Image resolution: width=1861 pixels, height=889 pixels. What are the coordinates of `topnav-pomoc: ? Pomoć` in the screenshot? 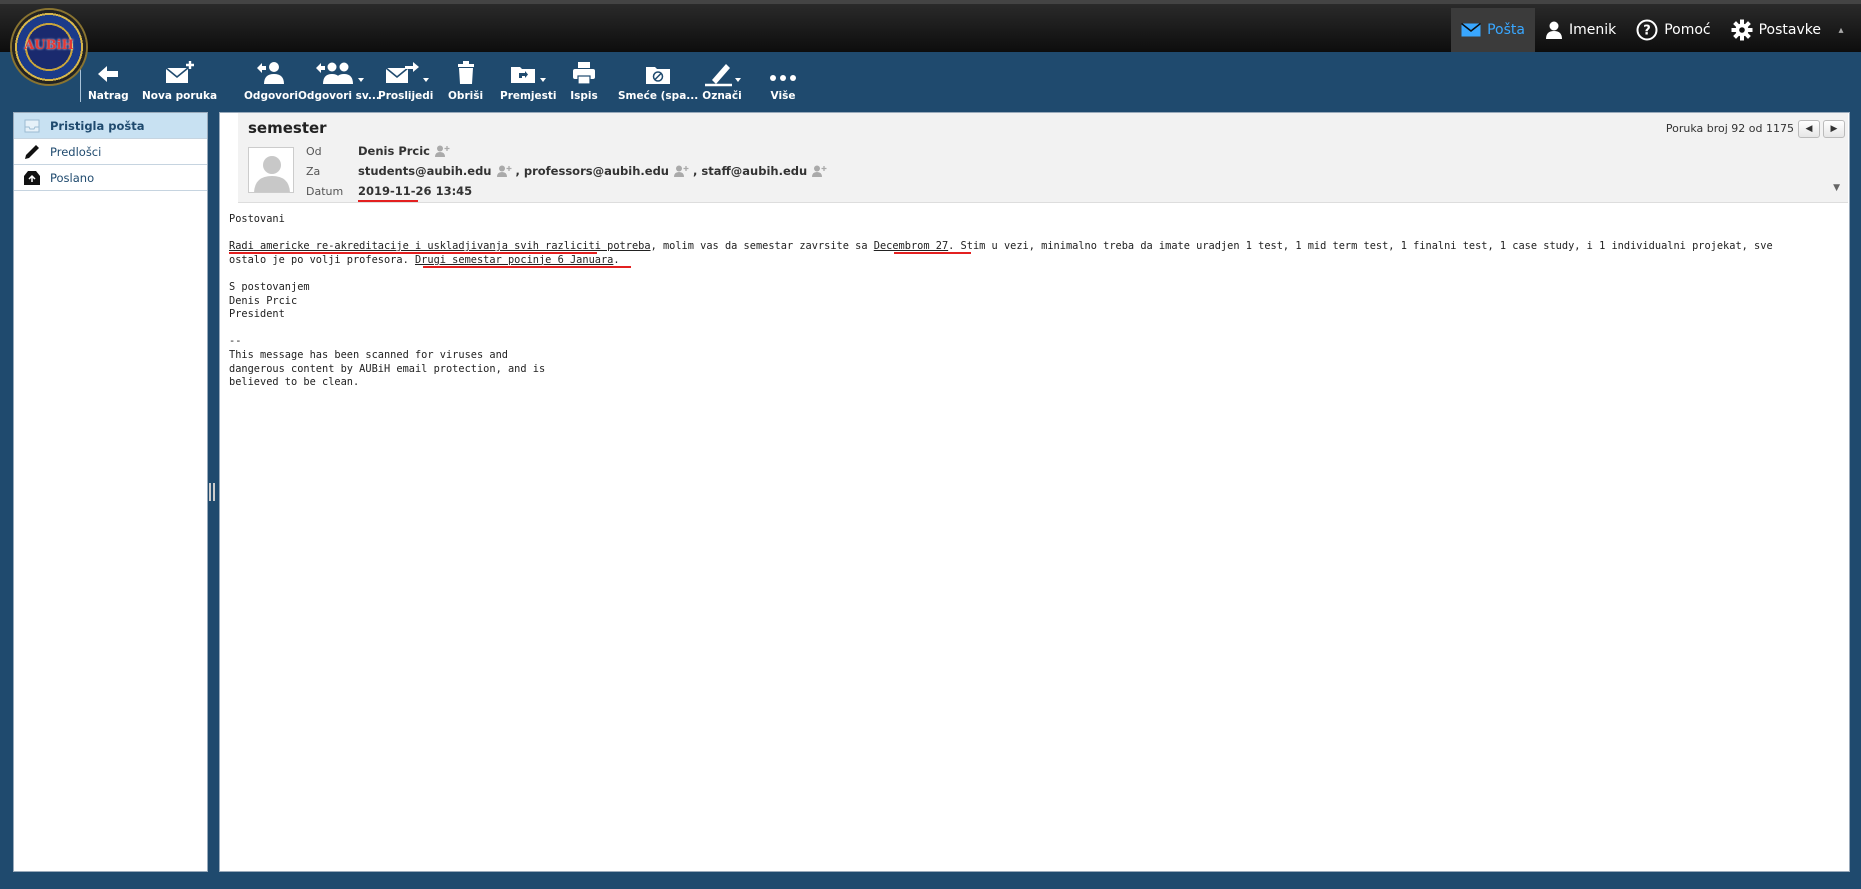 It's located at (1673, 30).